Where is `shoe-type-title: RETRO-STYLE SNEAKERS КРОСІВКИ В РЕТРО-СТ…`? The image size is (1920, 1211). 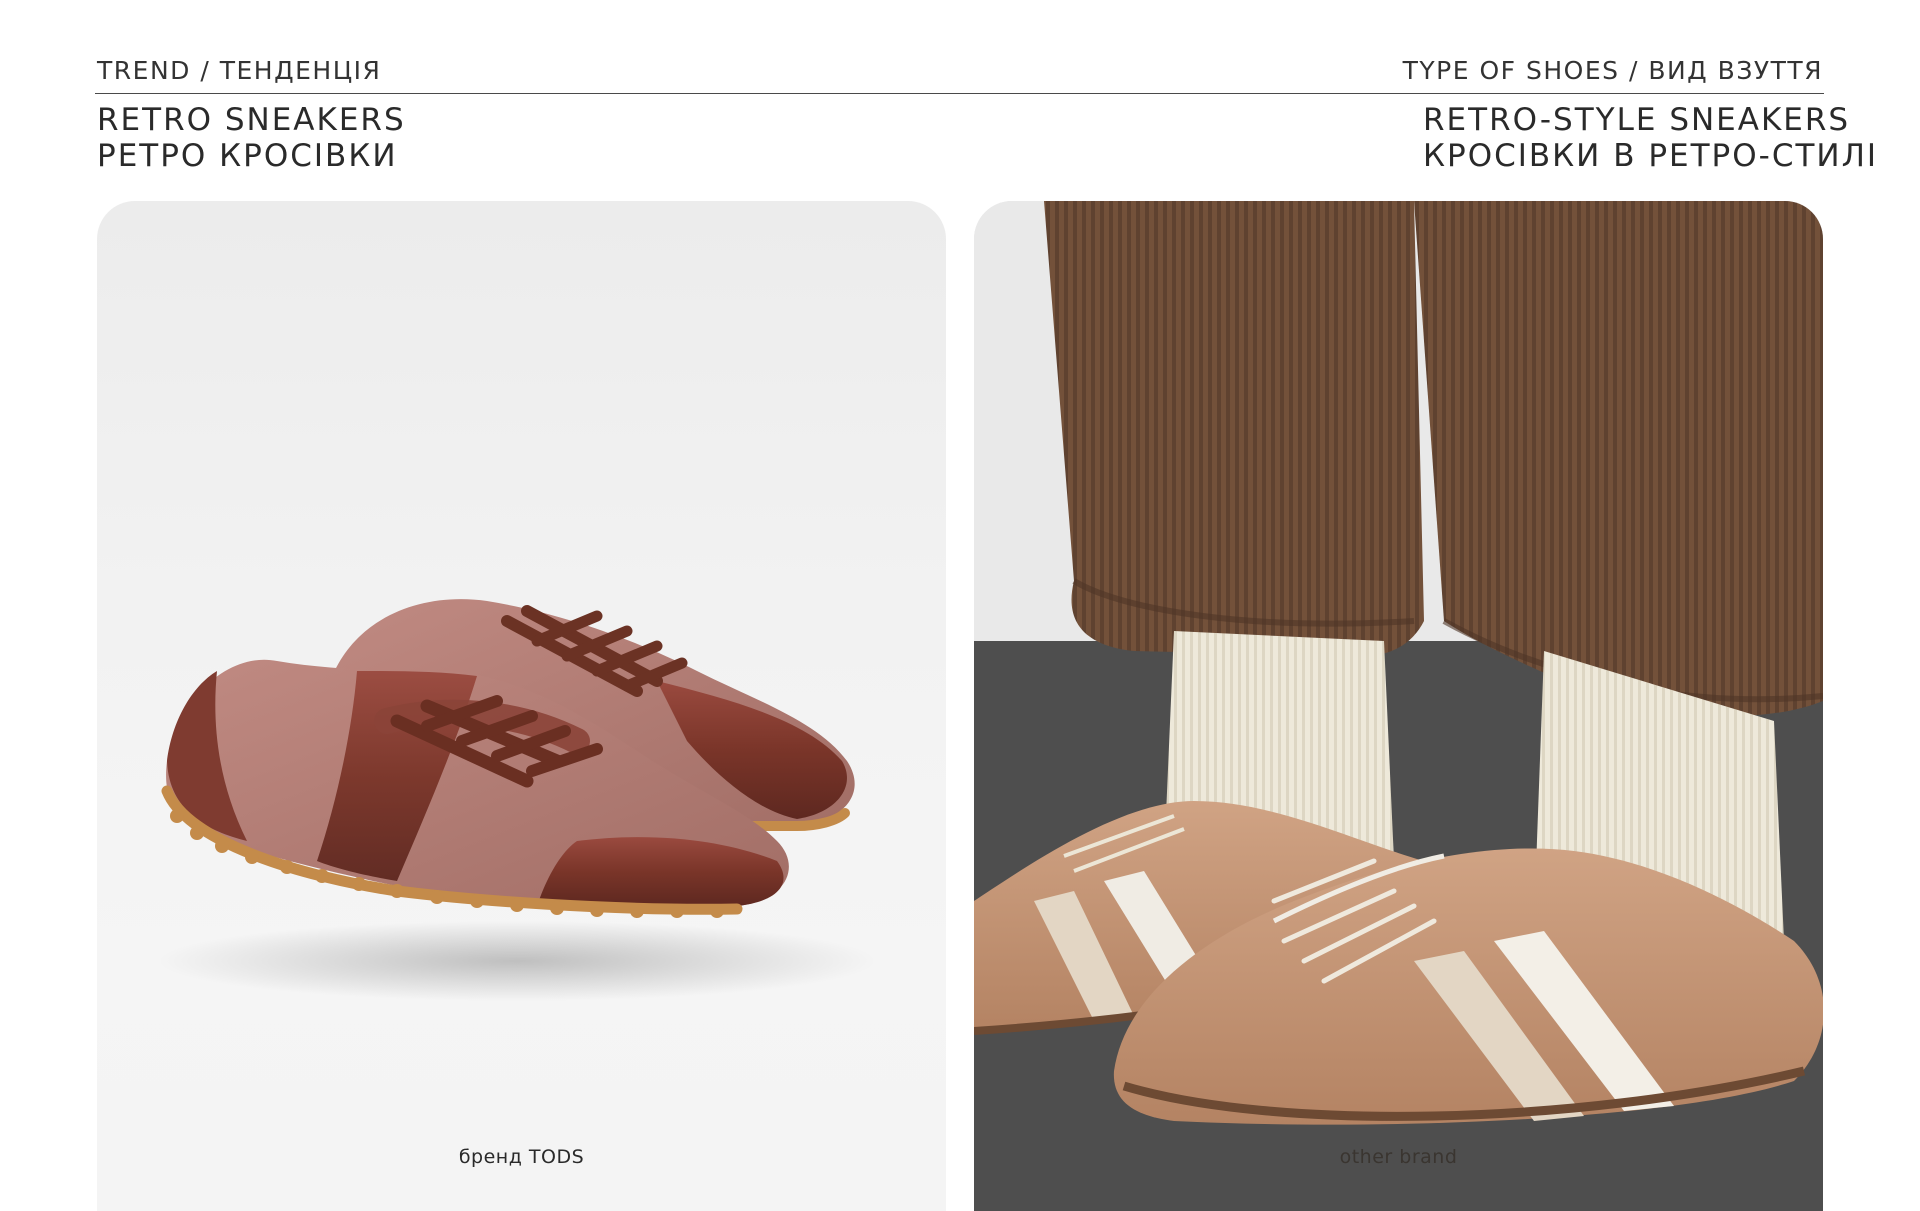
shoe-type-title: RETRO-STYLE SNEAKERS КРОСІВКИ В РЕТРО-СТ… is located at coordinates (1650, 138).